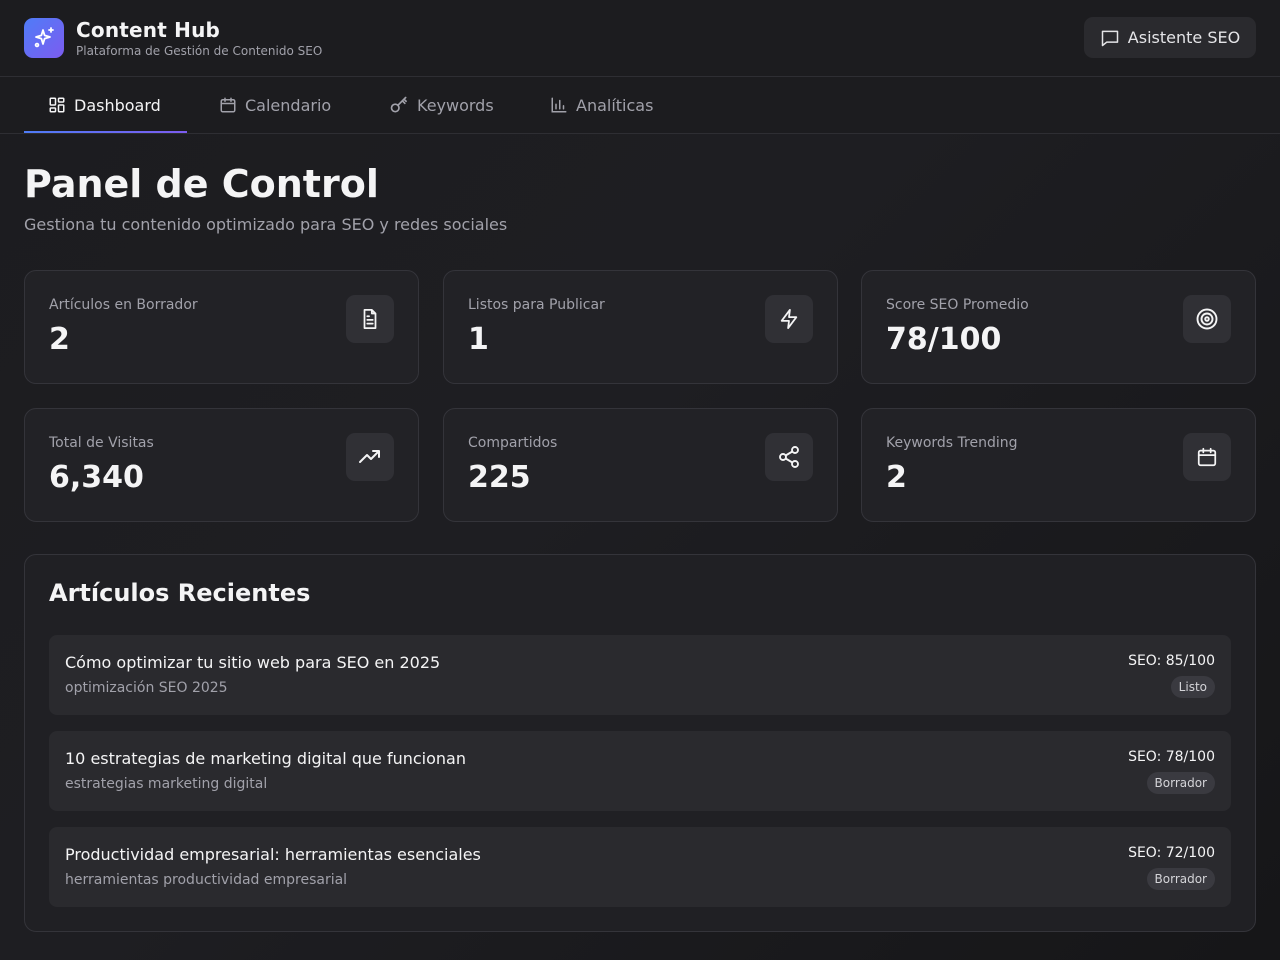 The height and width of the screenshot is (960, 1280). What do you see at coordinates (640, 327) in the screenshot?
I see `stat-card-ready: Listos para Publicar 1` at bounding box center [640, 327].